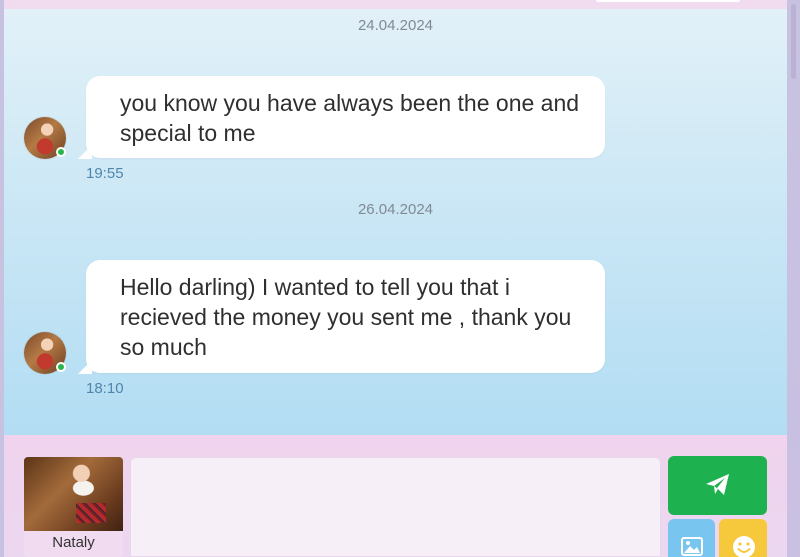 Image resolution: width=800 pixels, height=557 pixels. Describe the element at coordinates (395, 209) in the screenshot. I see `date-separator: 26.04.2024` at that location.